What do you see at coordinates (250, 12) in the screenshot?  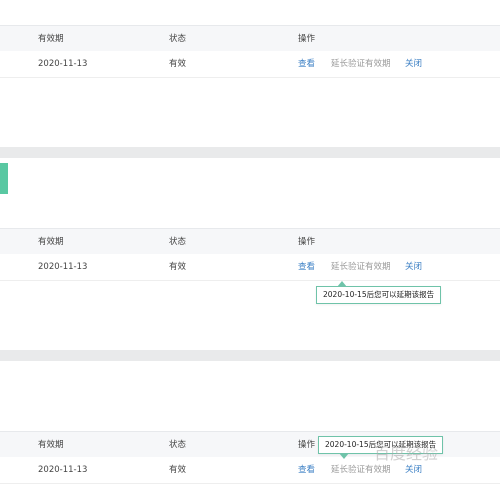 I see `top-strip` at bounding box center [250, 12].